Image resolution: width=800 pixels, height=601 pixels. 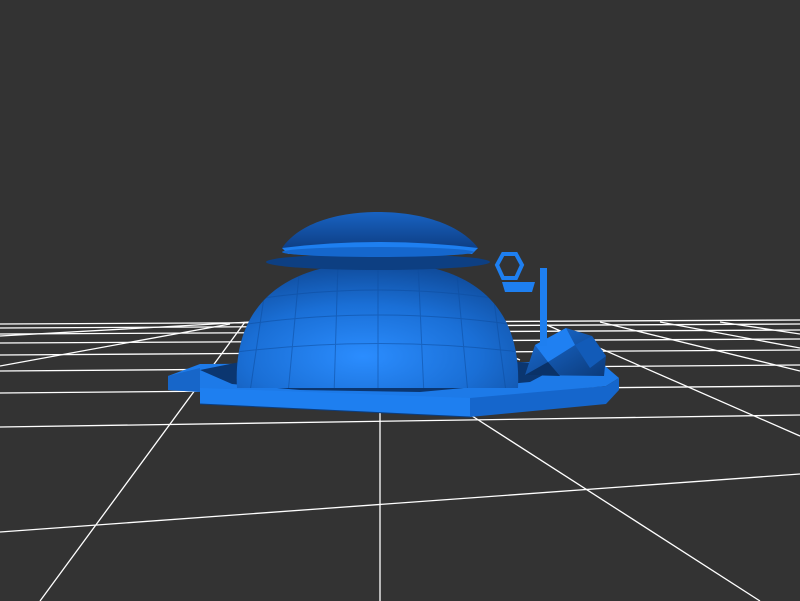 I want to click on dome-cap, so click(x=380, y=234).